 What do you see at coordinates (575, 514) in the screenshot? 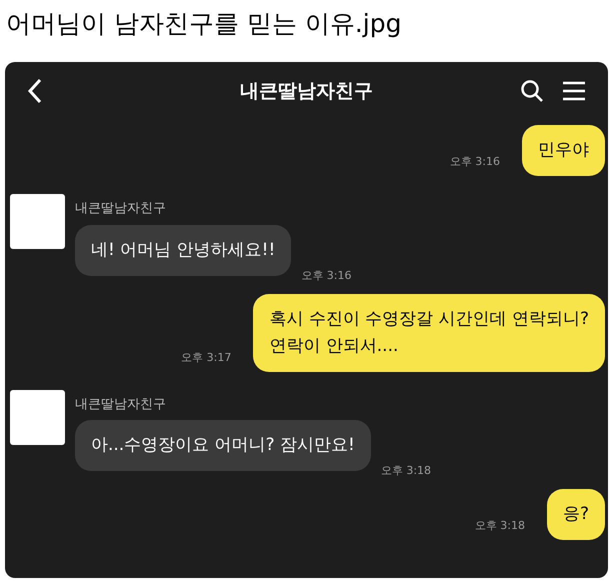
I see `message-text: 응?` at bounding box center [575, 514].